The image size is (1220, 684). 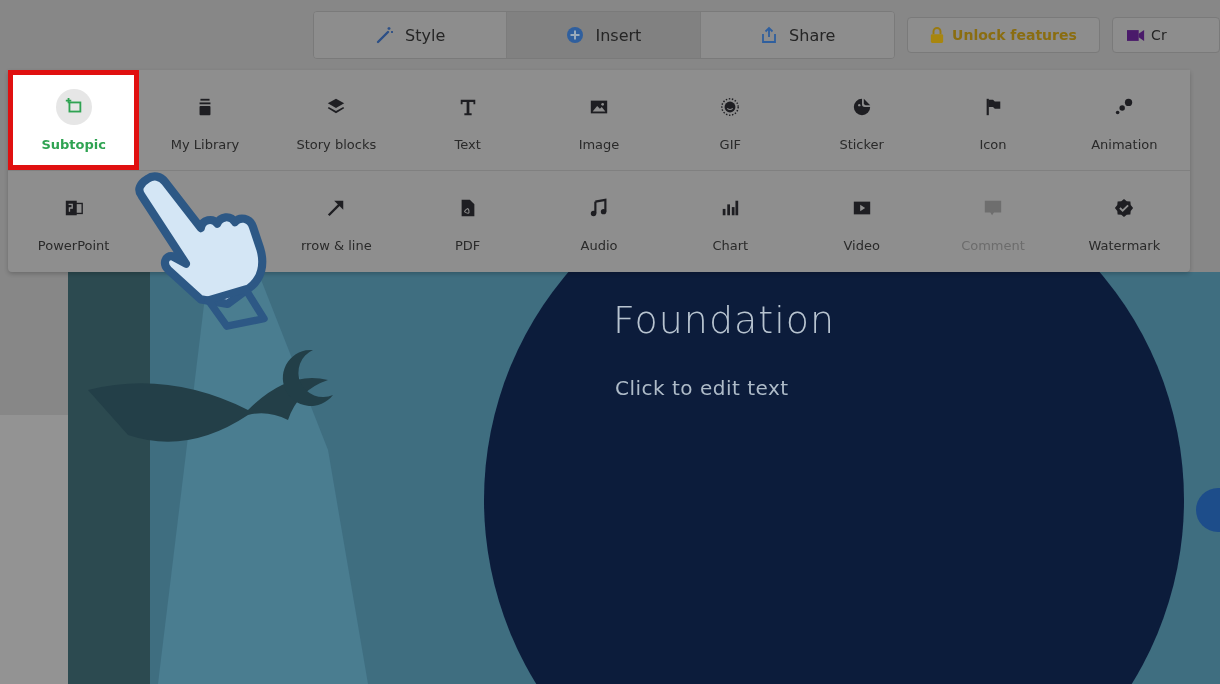 I want to click on lock-icon, so click(x=937, y=35).